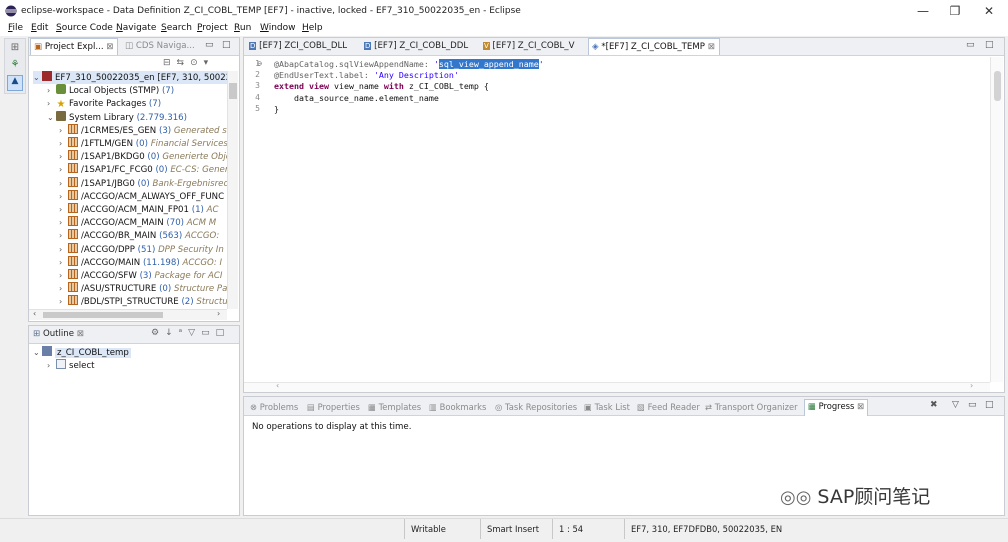 This screenshot has width=1008, height=542. Describe the element at coordinates (143, 130) in the screenshot. I see `tree-package-row: › /1CRMES/ES_GEN (3) Generated si` at that location.